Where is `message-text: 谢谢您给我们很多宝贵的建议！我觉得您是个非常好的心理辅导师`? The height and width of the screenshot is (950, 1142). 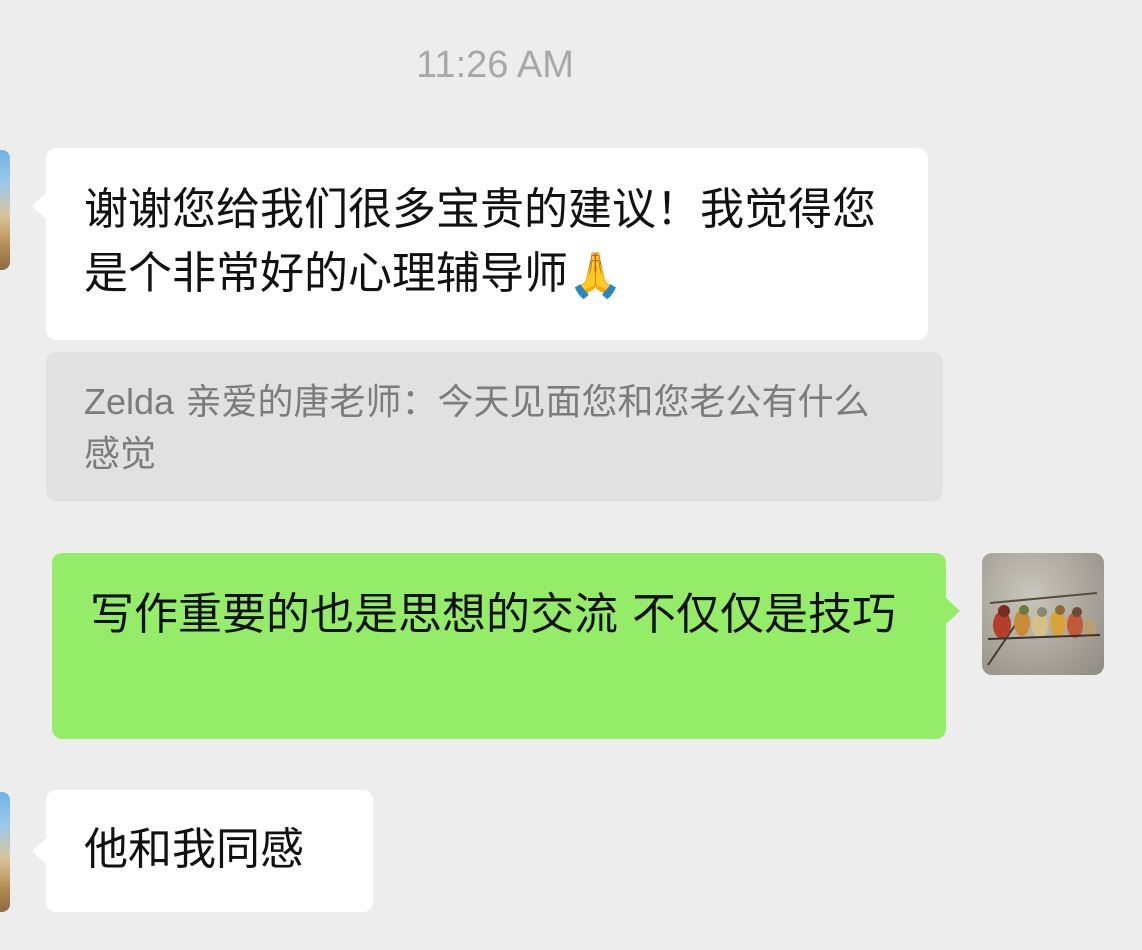
message-text: 谢谢您给我们很多宝贵的建议！我觉得您是个非常好的心理辅导师 is located at coordinates (480, 241).